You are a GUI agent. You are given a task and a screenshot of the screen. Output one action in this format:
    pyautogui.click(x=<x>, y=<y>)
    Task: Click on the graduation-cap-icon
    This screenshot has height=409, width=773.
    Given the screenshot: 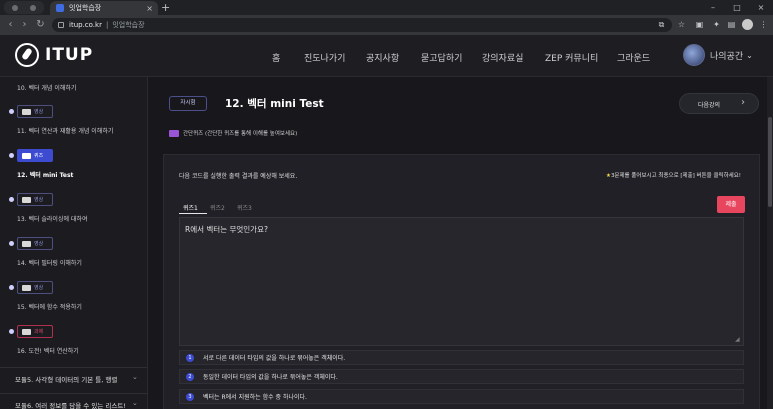 What is the action you would take?
    pyautogui.click(x=174, y=133)
    